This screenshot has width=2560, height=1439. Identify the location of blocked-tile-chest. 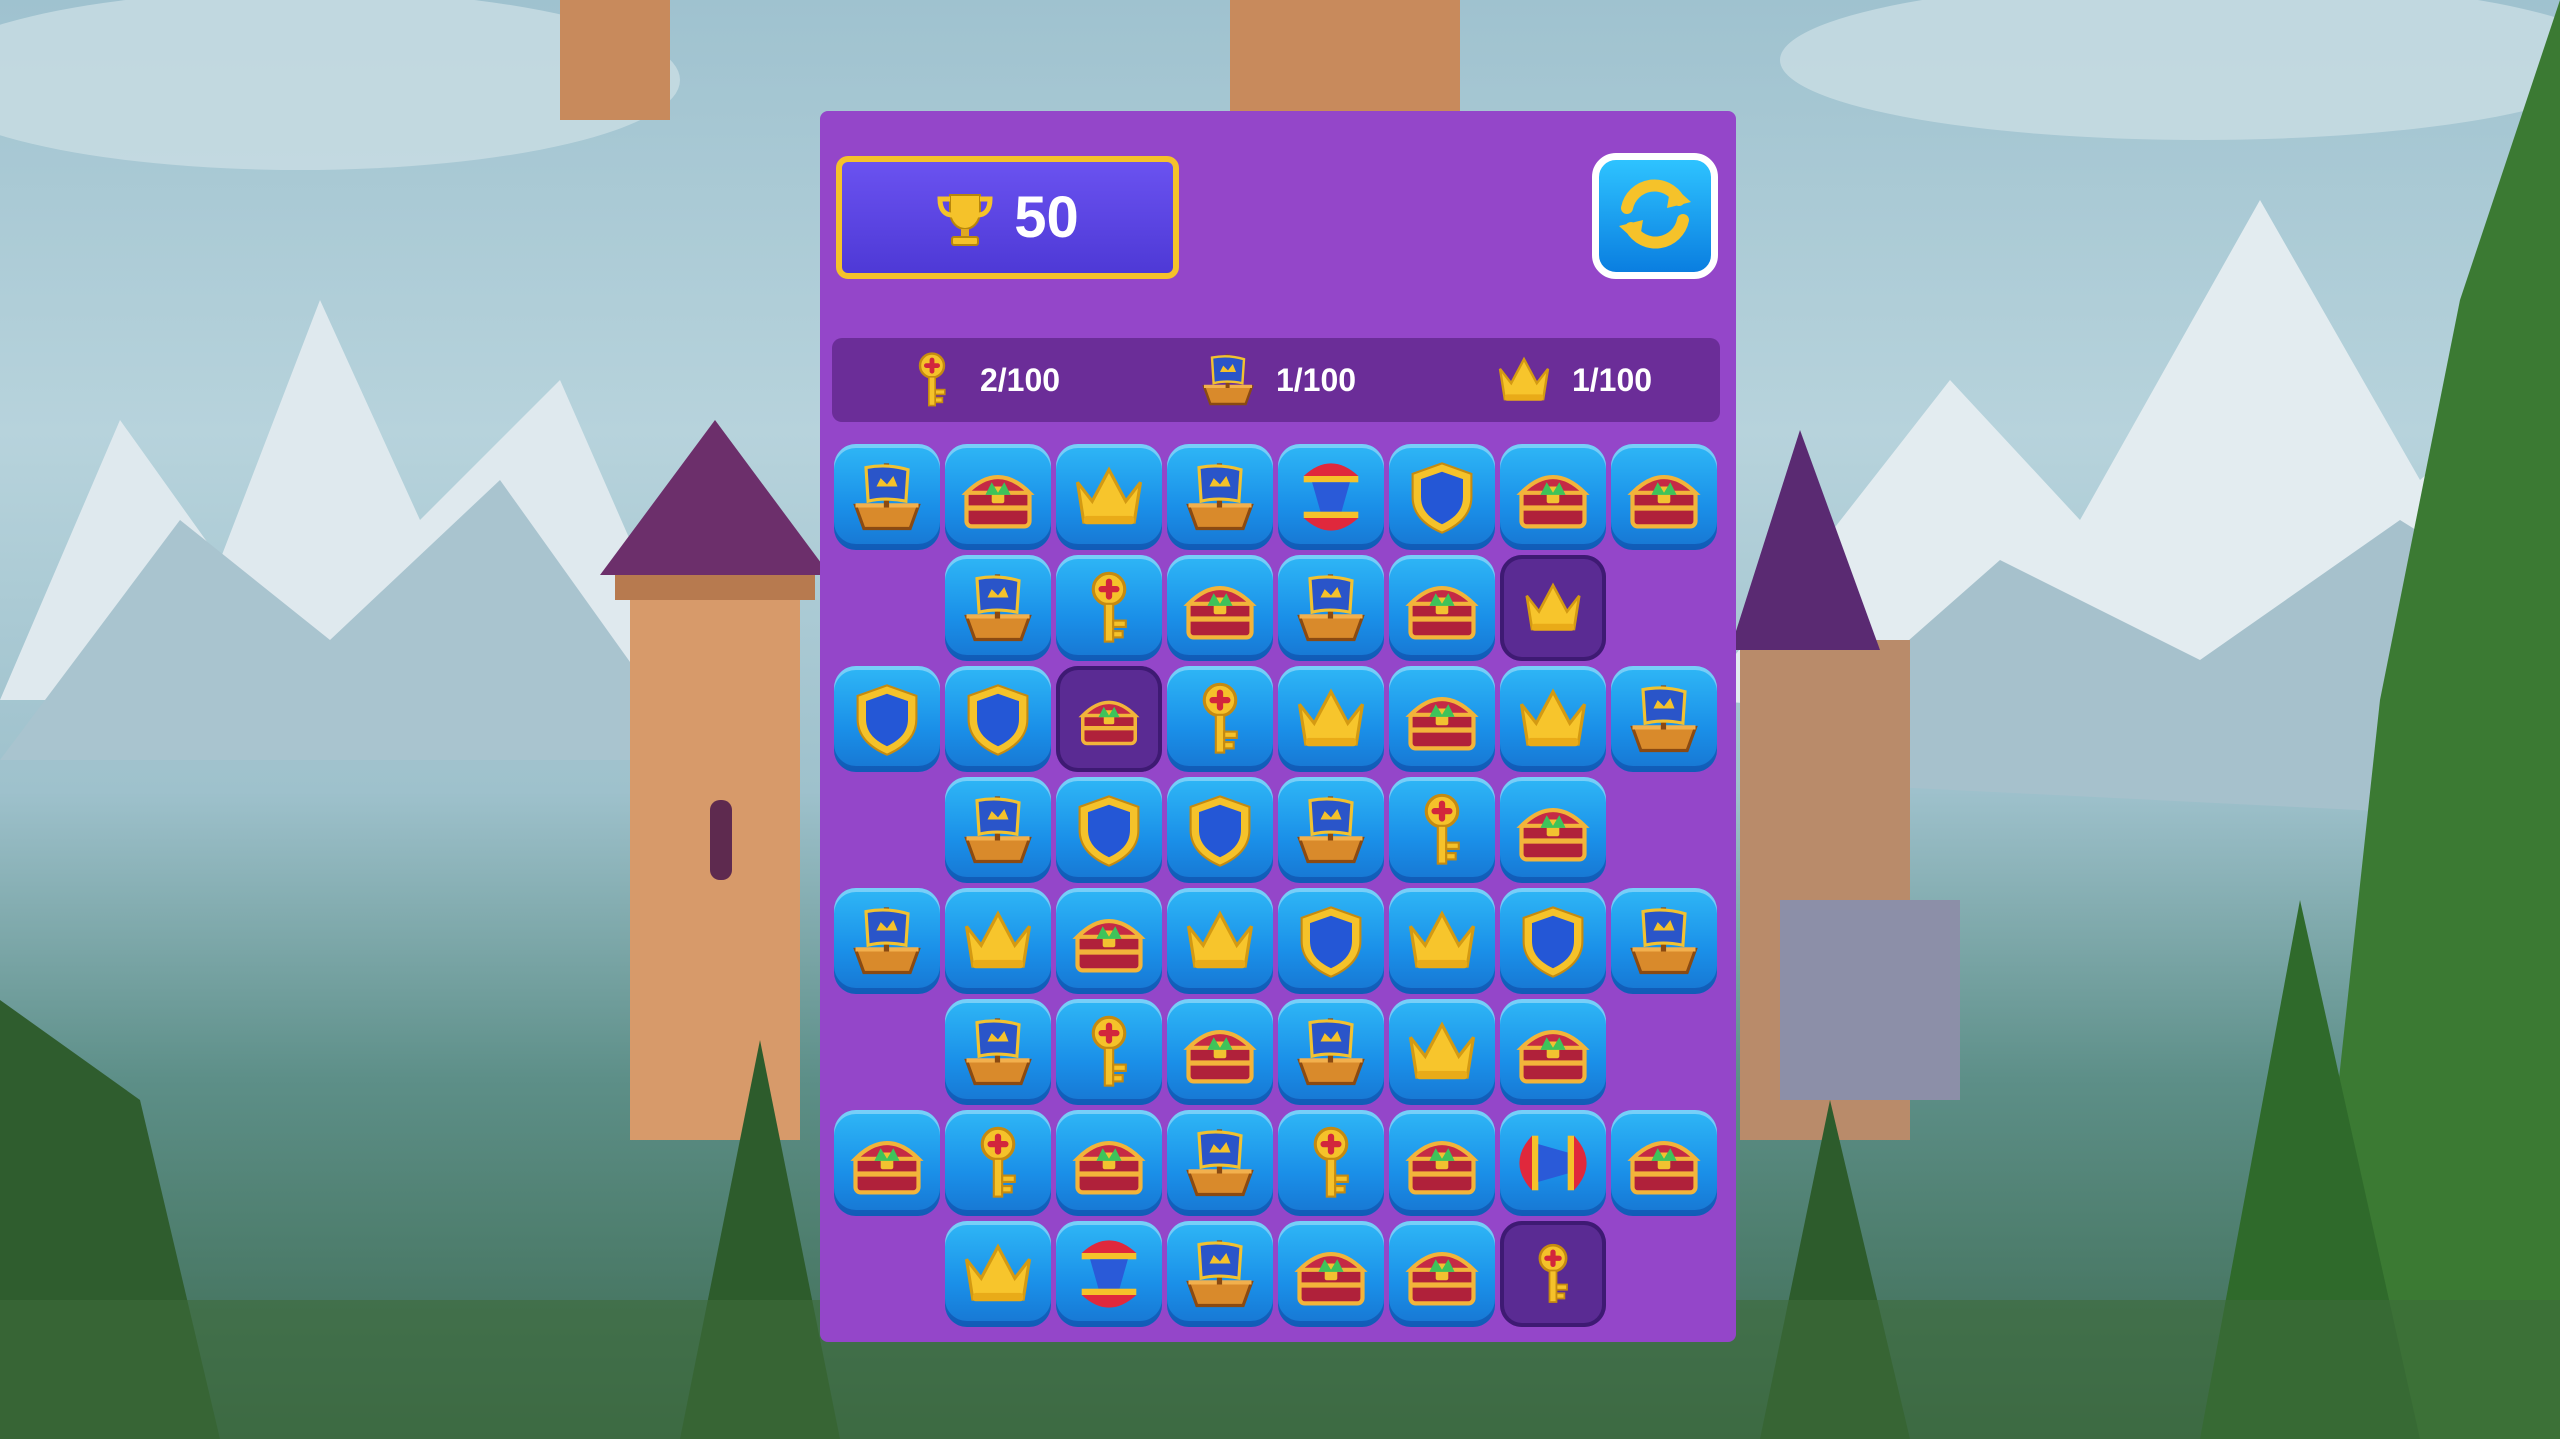
(1109, 719).